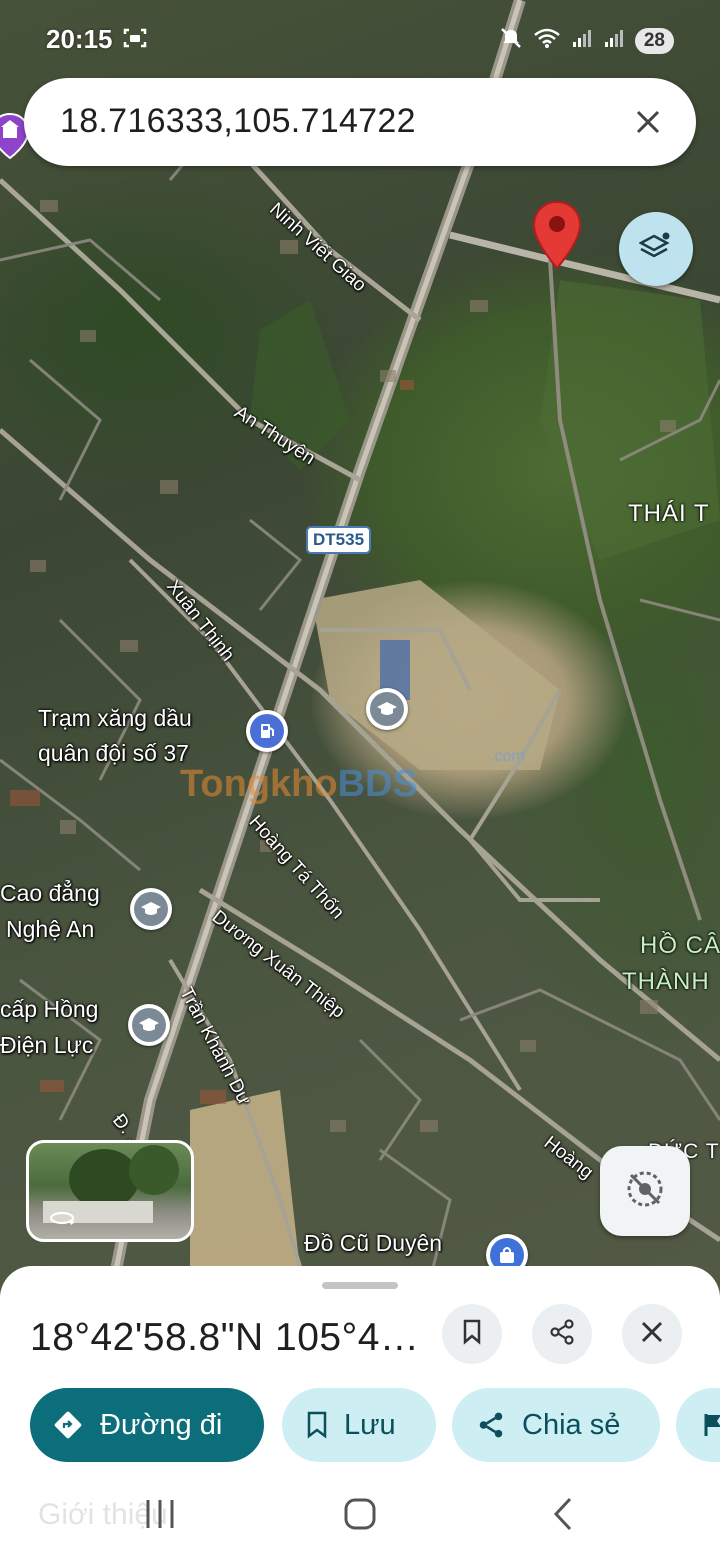  Describe the element at coordinates (110, 1191) in the screenshot. I see `street-view-thumbnail` at that location.